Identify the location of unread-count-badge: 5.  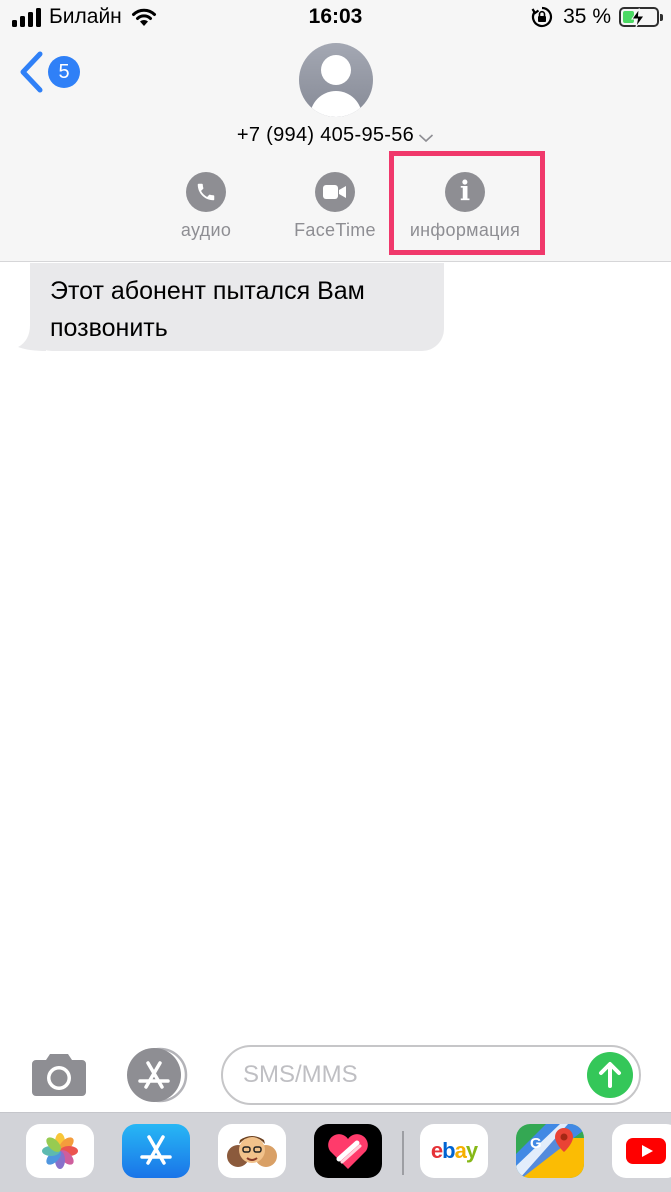
(64, 72).